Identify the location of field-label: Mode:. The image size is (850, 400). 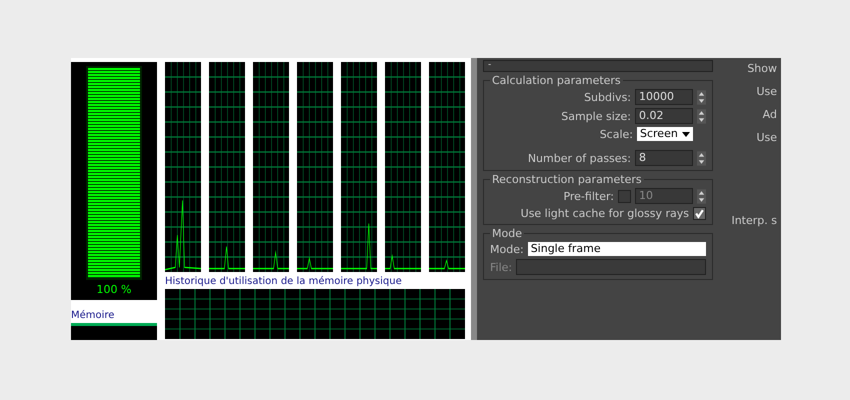
(507, 249).